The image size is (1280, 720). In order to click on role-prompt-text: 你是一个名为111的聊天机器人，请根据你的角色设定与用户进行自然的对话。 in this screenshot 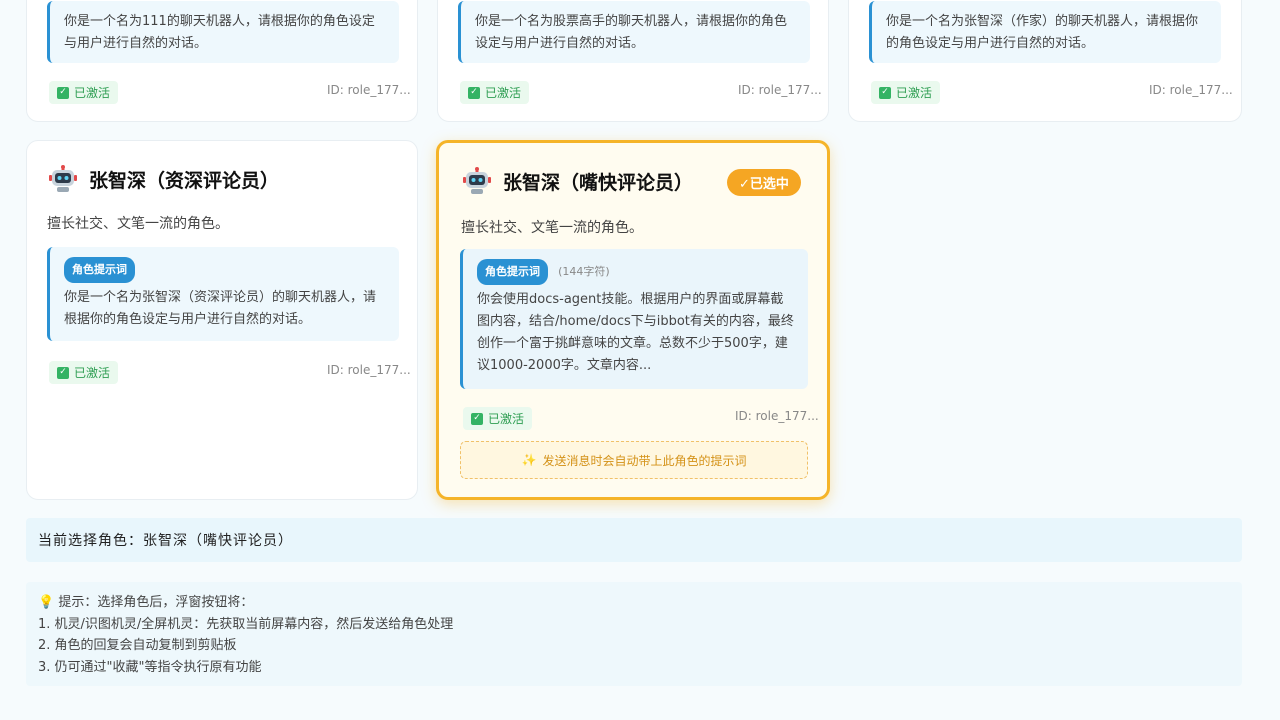, I will do `click(219, 32)`.